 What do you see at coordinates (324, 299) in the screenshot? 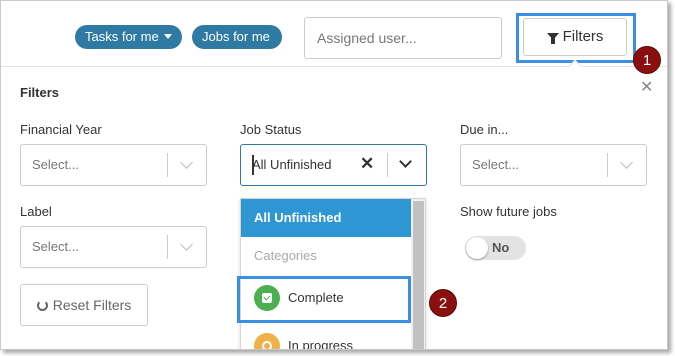
I see `complete-highlight-box` at bounding box center [324, 299].